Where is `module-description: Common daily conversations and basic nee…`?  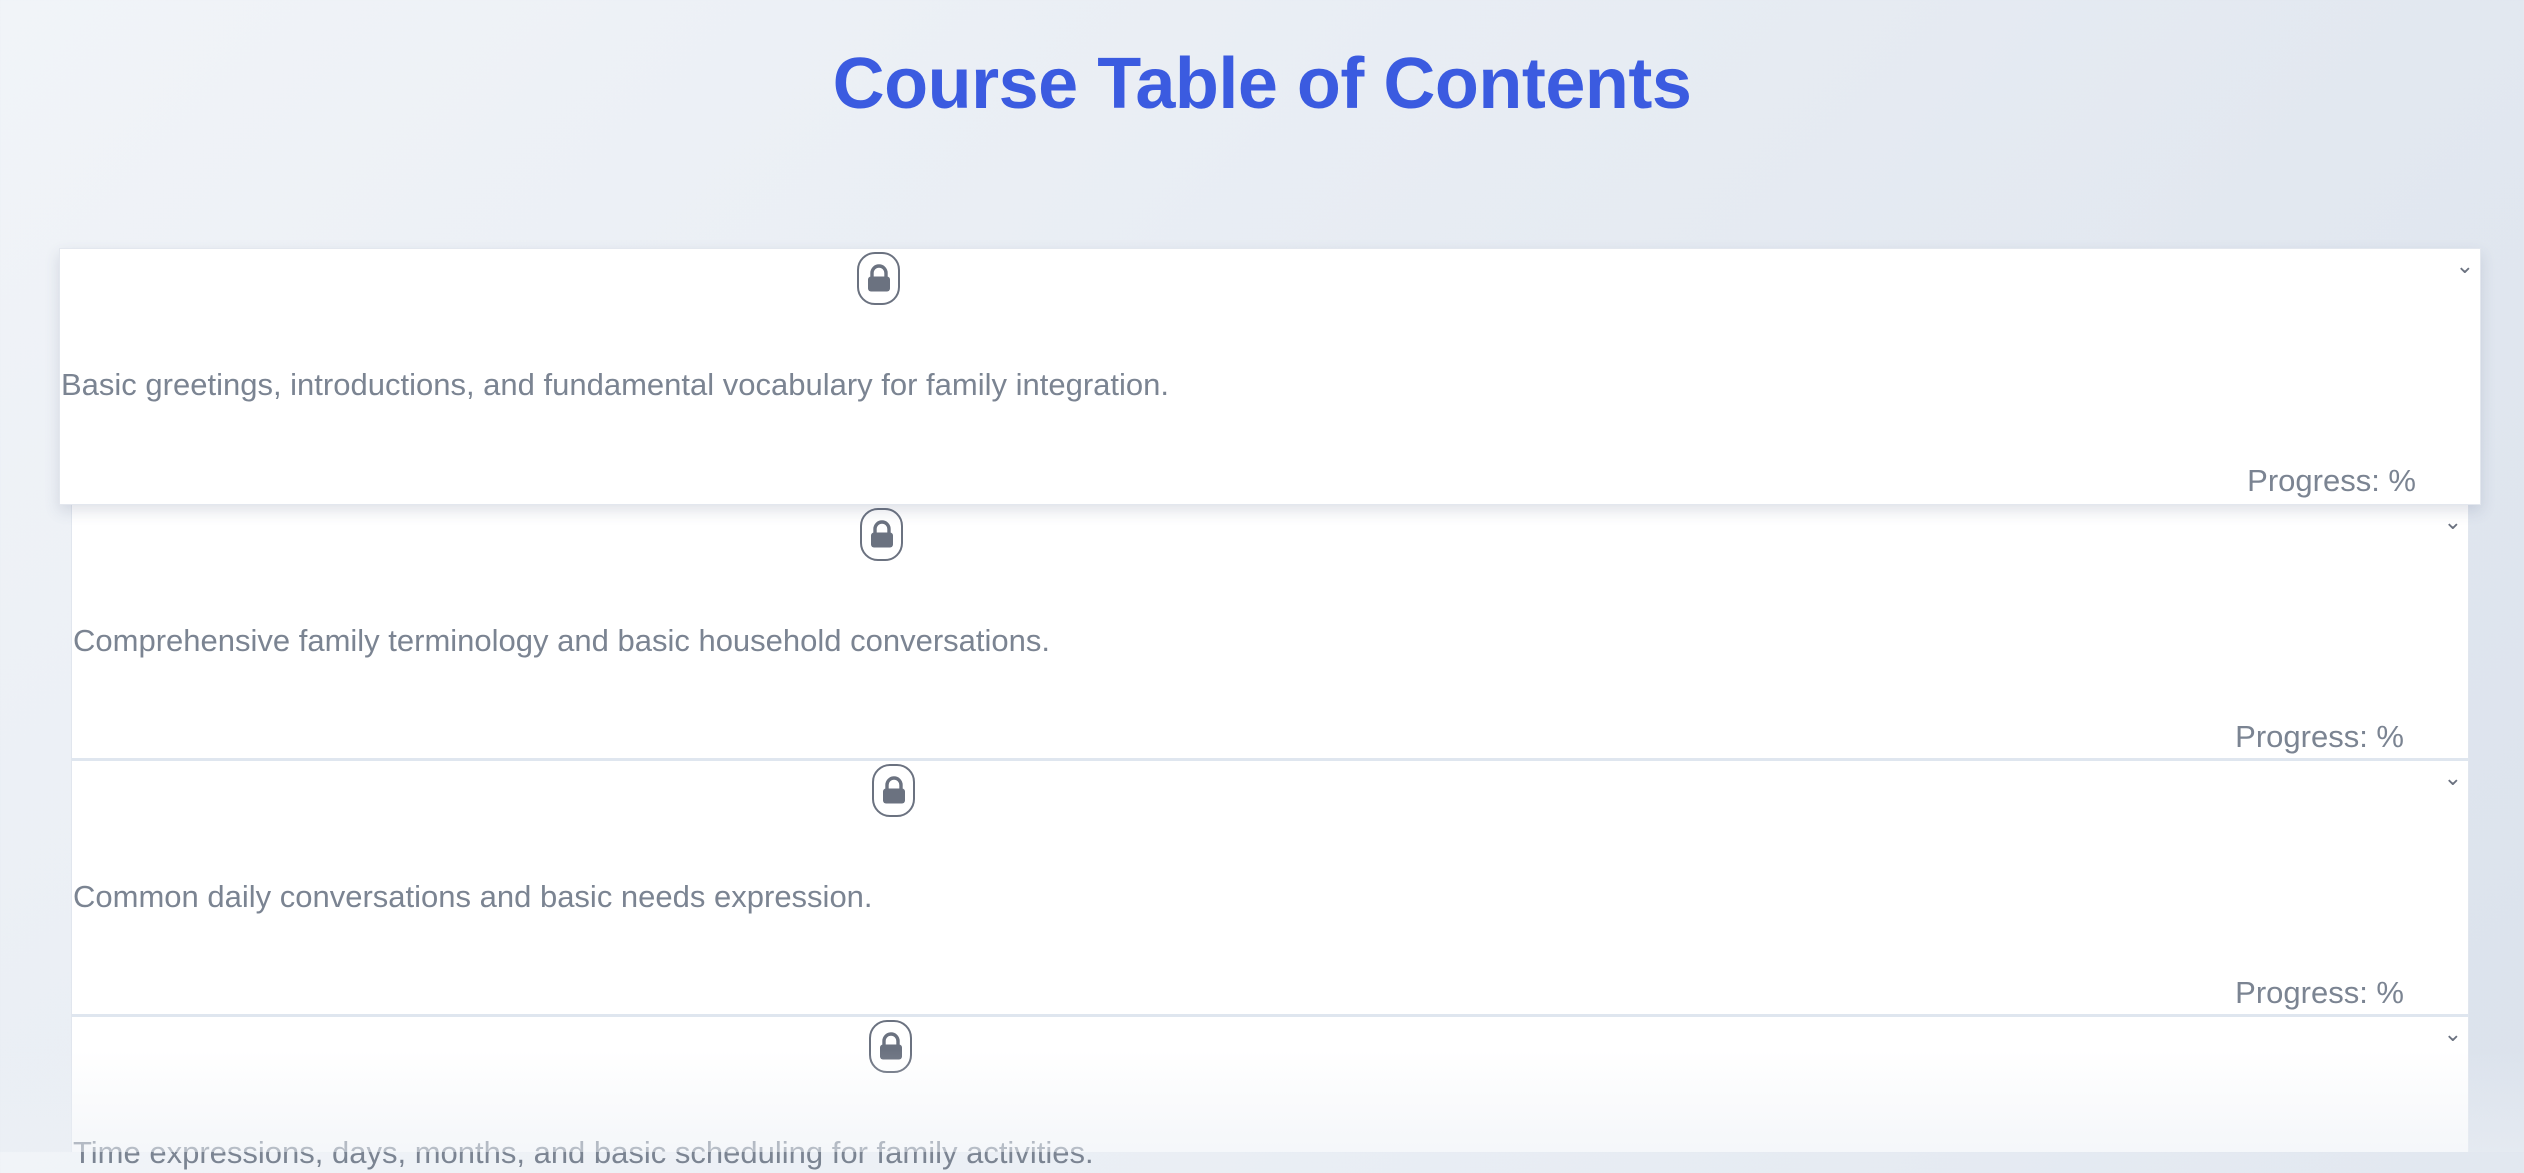 module-description: Common daily conversations and basic nee… is located at coordinates (473, 896).